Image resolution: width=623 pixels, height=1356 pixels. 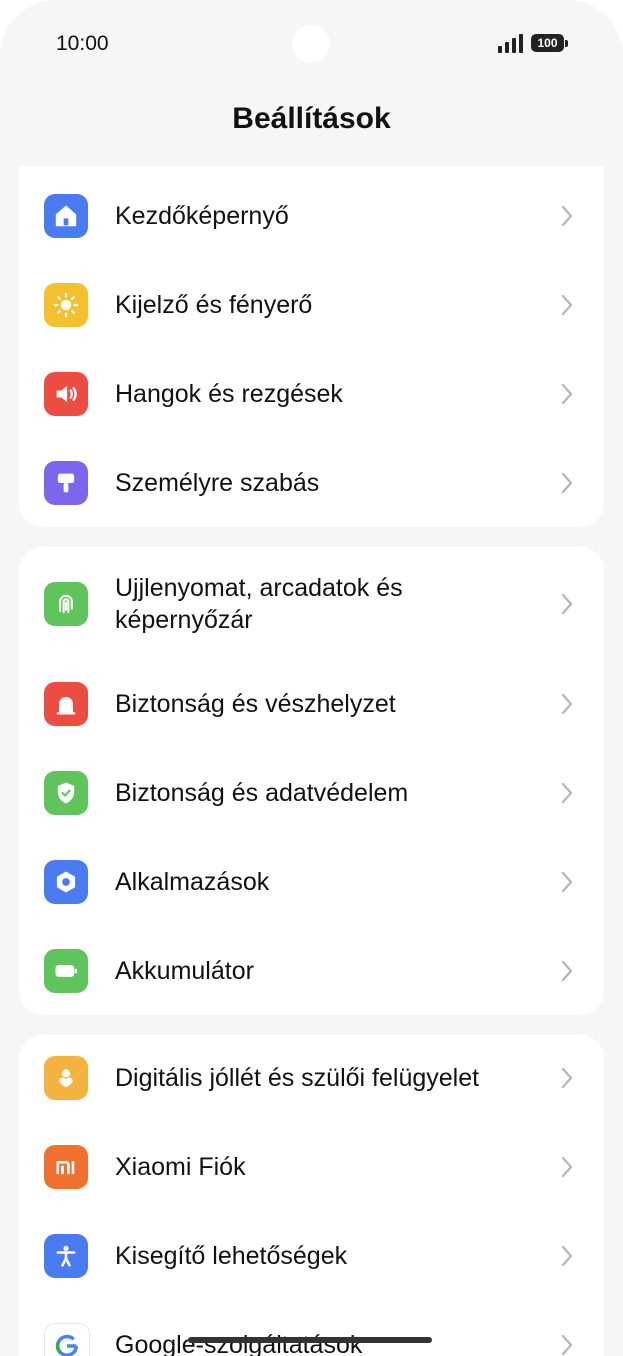 What do you see at coordinates (297, 1078) in the screenshot?
I see `settings-item-label: Digitális jóllét és szülői felügyelet` at bounding box center [297, 1078].